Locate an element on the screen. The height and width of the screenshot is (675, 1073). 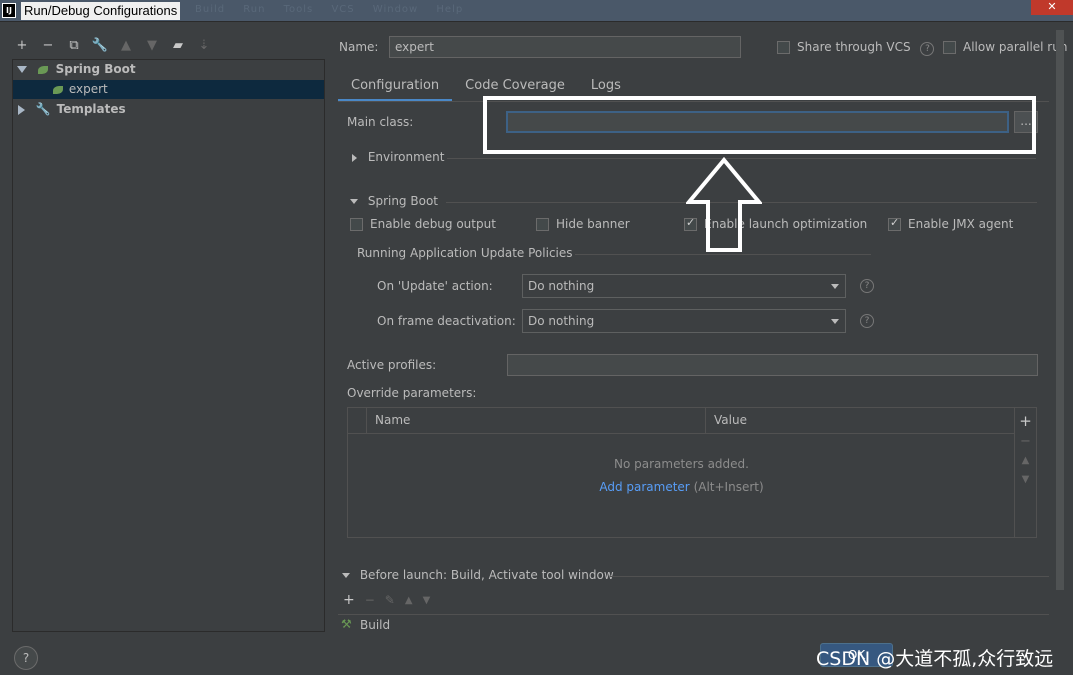
enable-debug-checkbox is located at coordinates (356, 224).